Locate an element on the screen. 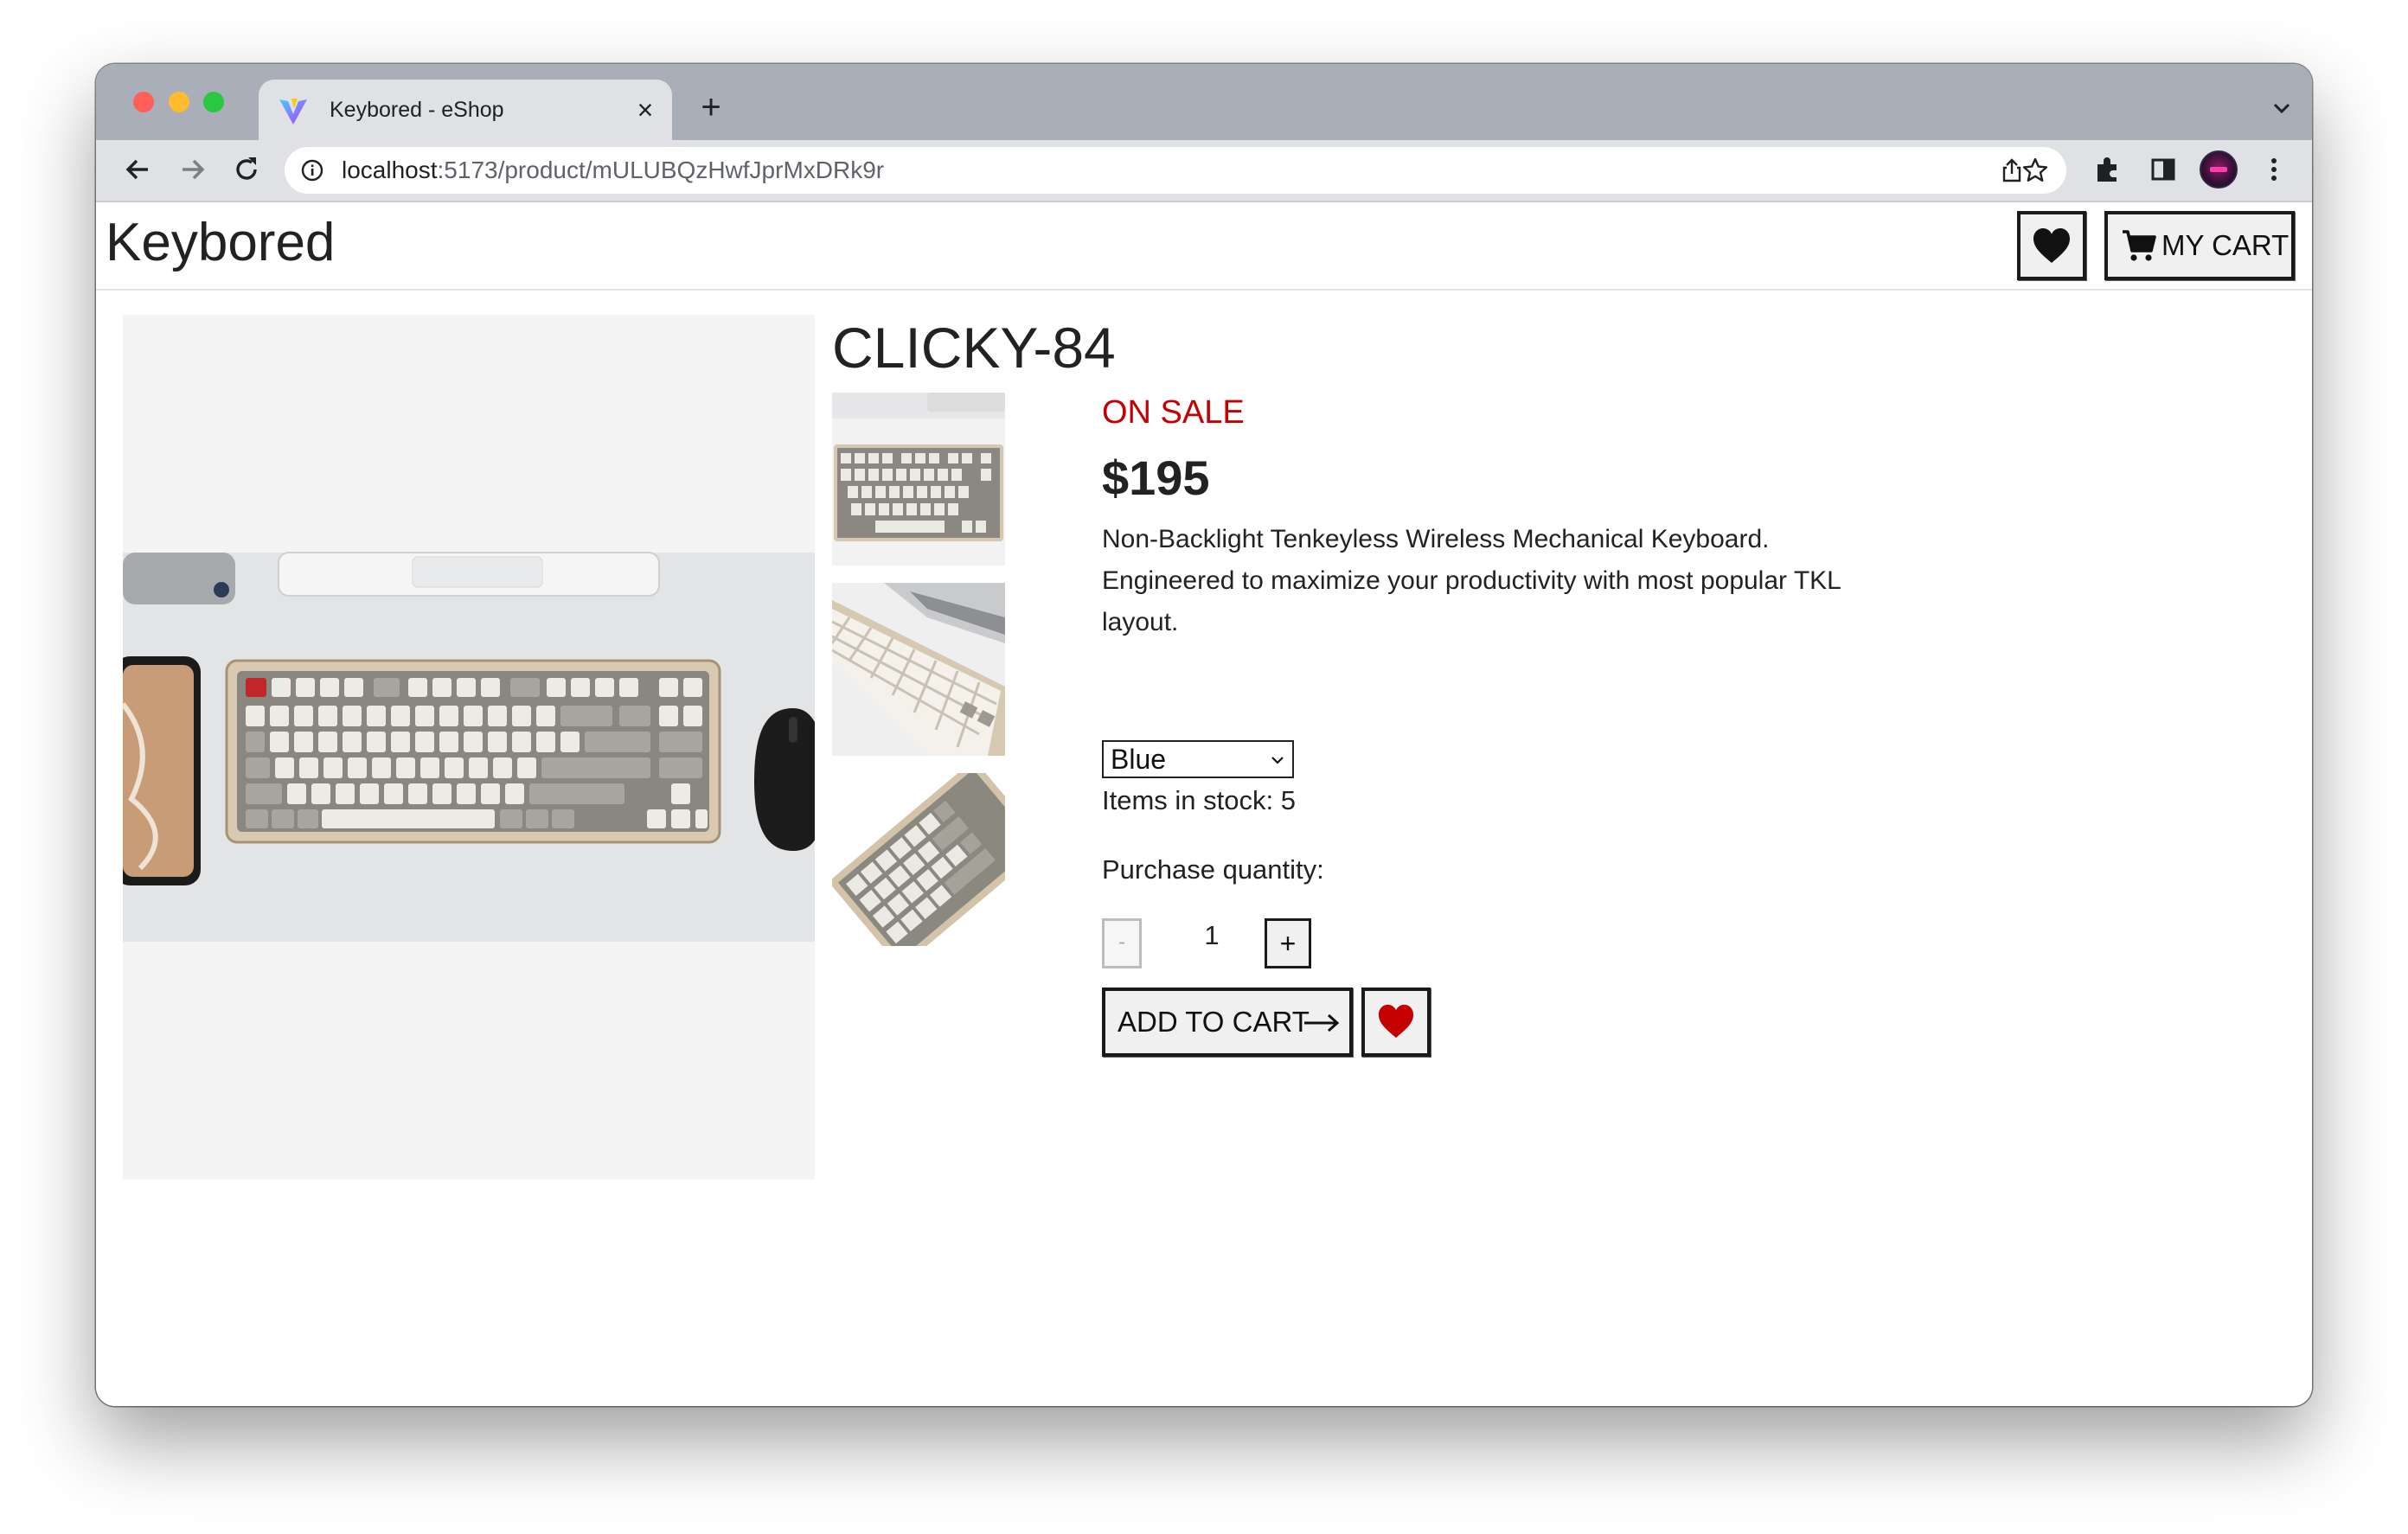 The width and height of the screenshot is (2408, 1534). bookmark-star-icon is located at coordinates (2035, 171).